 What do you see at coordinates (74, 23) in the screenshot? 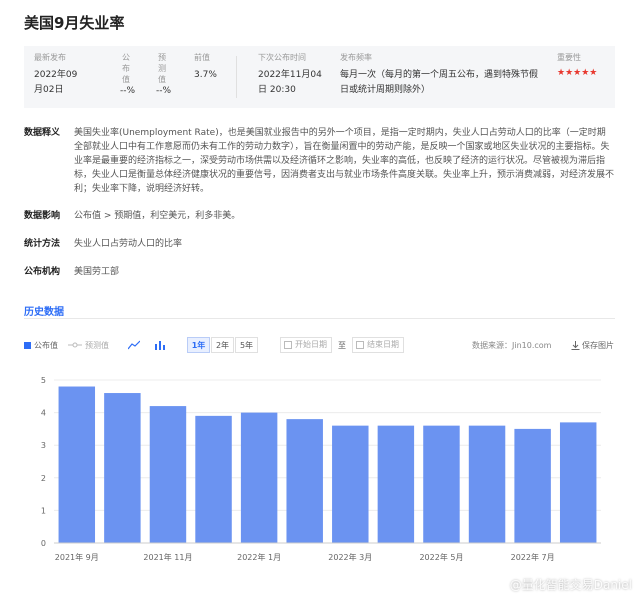
I see `page-title: 美国9月失业率` at bounding box center [74, 23].